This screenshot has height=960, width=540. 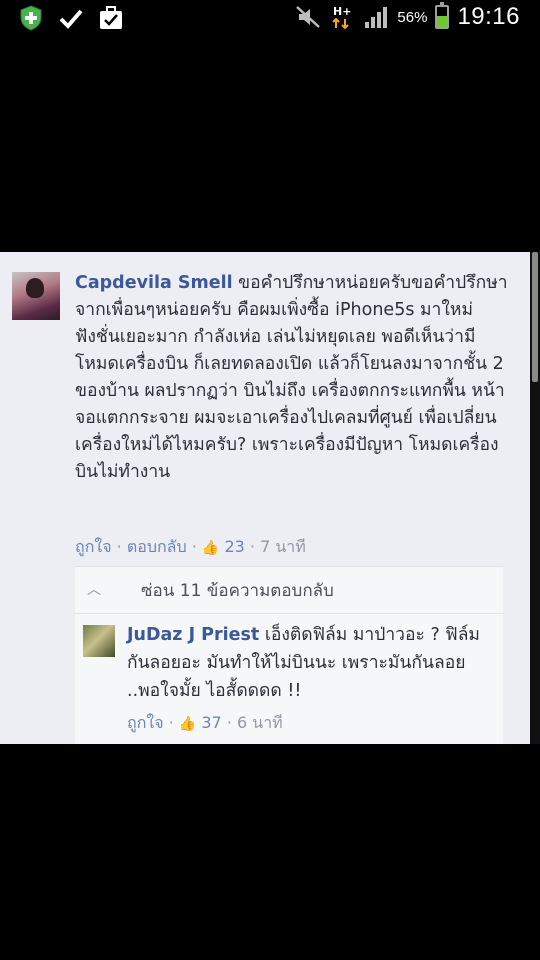 What do you see at coordinates (535, 317) in the screenshot?
I see `scrollbar-thumb` at bounding box center [535, 317].